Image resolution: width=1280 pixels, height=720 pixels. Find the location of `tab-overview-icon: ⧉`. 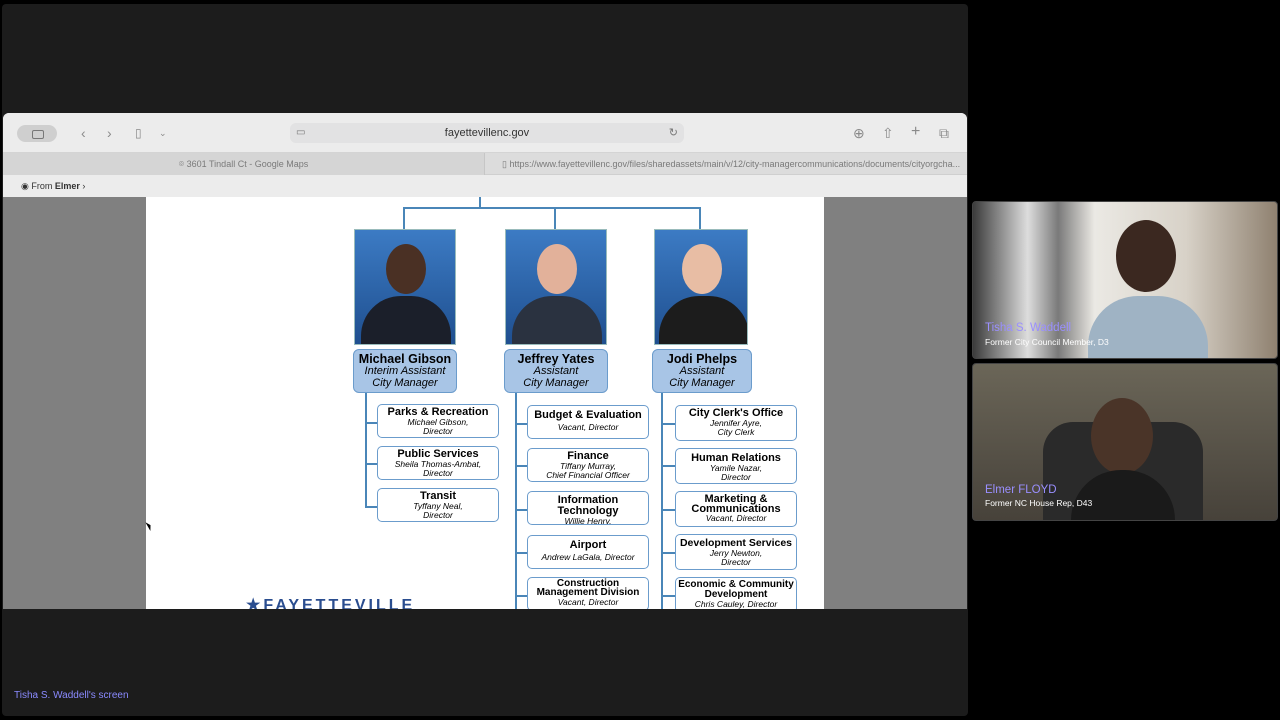

tab-overview-icon: ⧉ is located at coordinates (944, 133).